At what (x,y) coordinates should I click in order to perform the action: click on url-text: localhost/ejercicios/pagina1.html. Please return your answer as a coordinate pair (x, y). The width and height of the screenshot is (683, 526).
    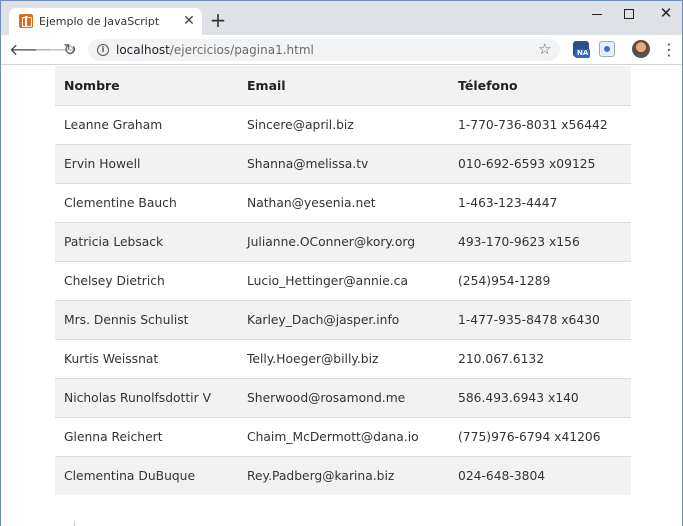
    Looking at the image, I should click on (215, 50).